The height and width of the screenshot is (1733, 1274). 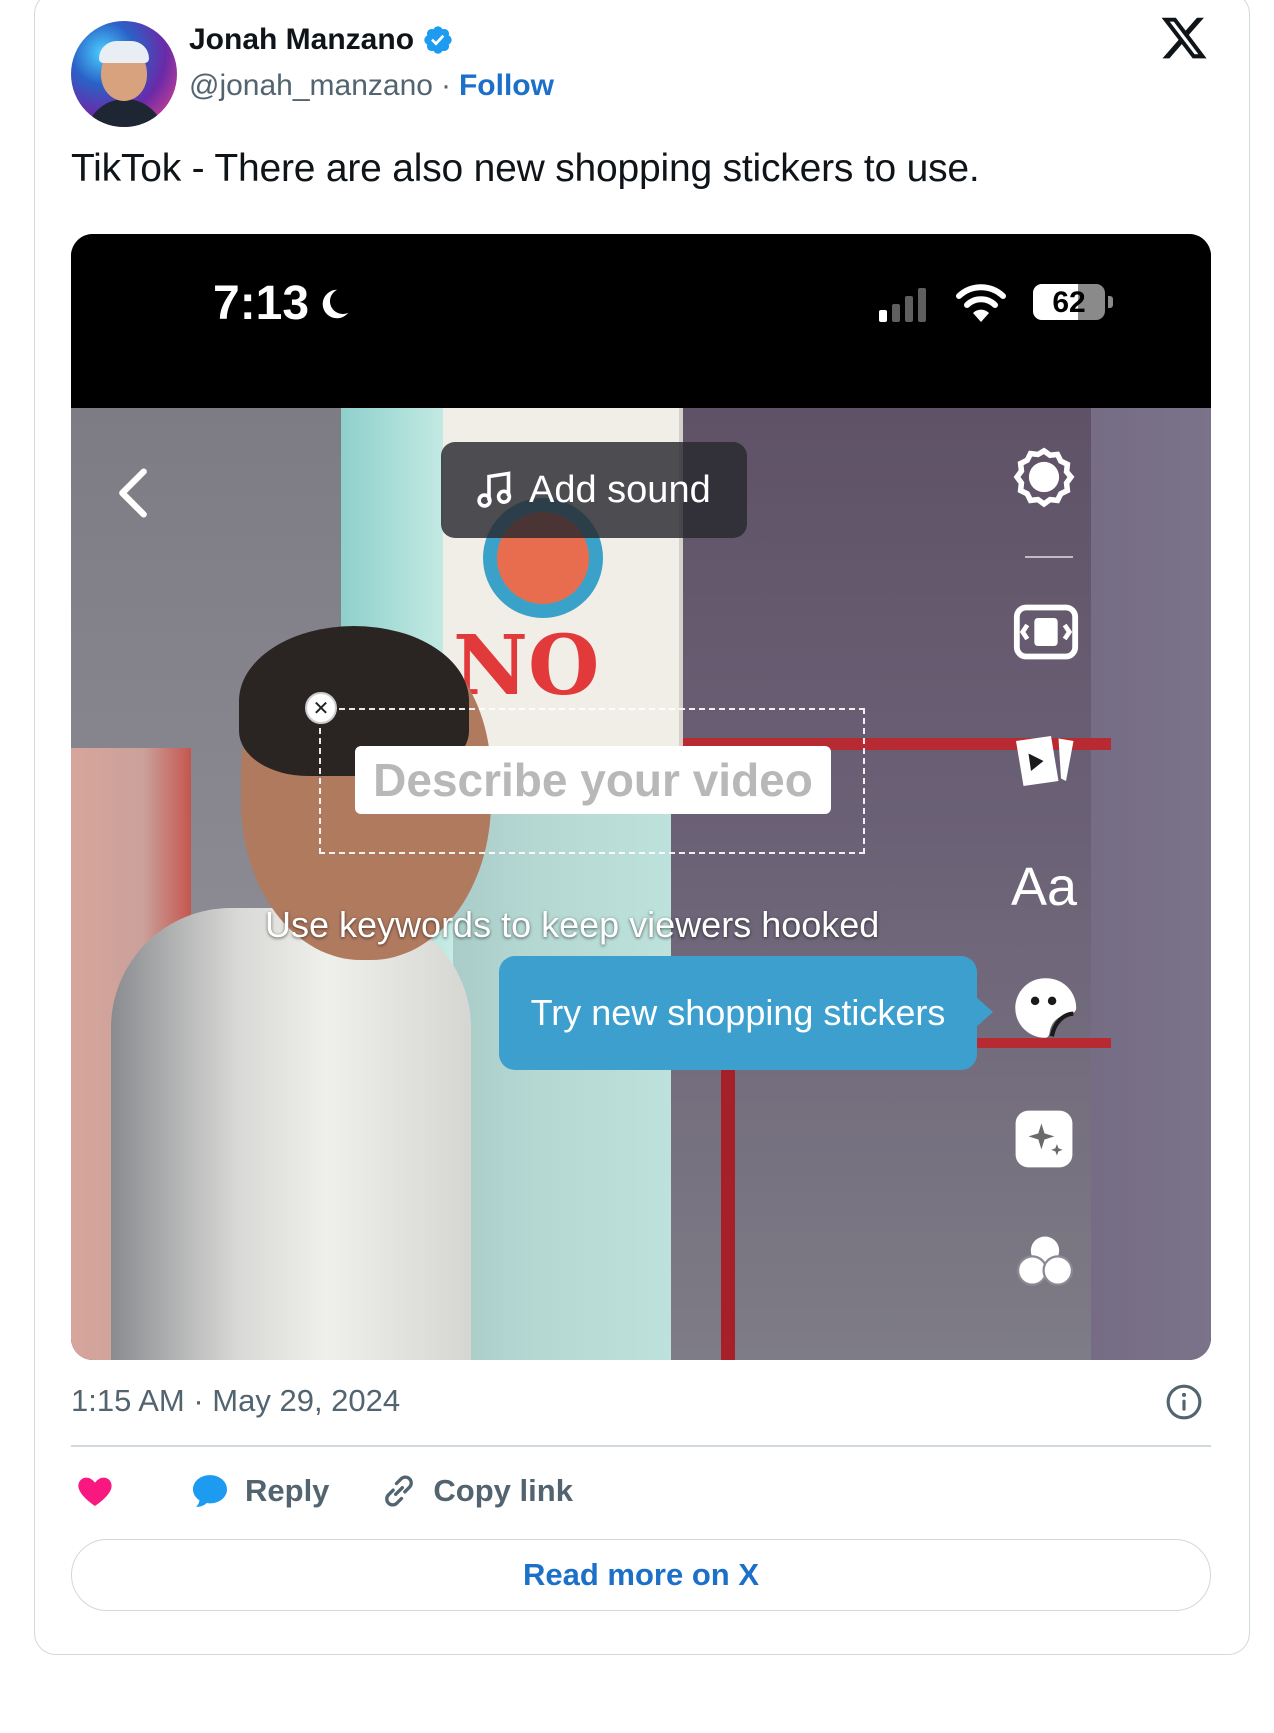 I want to click on describe-video-input: Describe your video, so click(x=593, y=780).